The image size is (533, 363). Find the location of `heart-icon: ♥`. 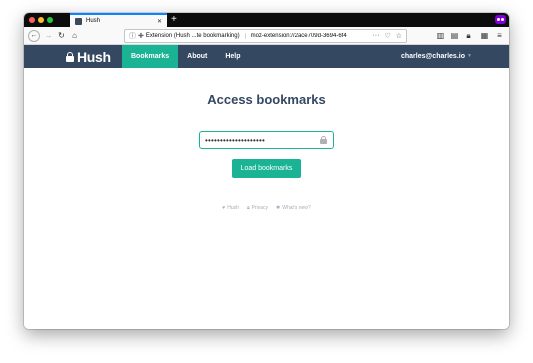

heart-icon: ♥ is located at coordinates (224, 208).